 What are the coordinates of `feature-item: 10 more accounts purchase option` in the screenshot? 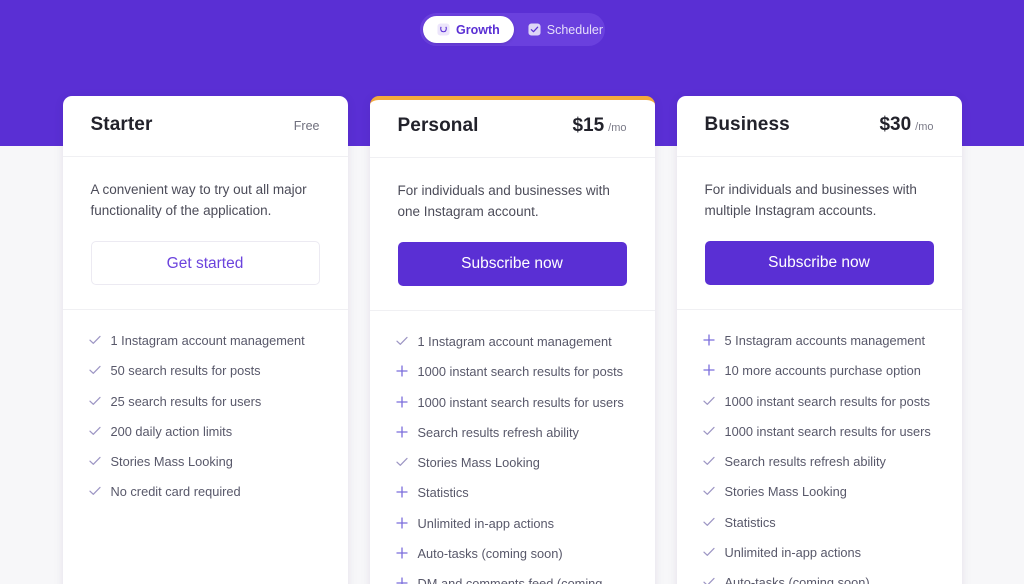 It's located at (818, 370).